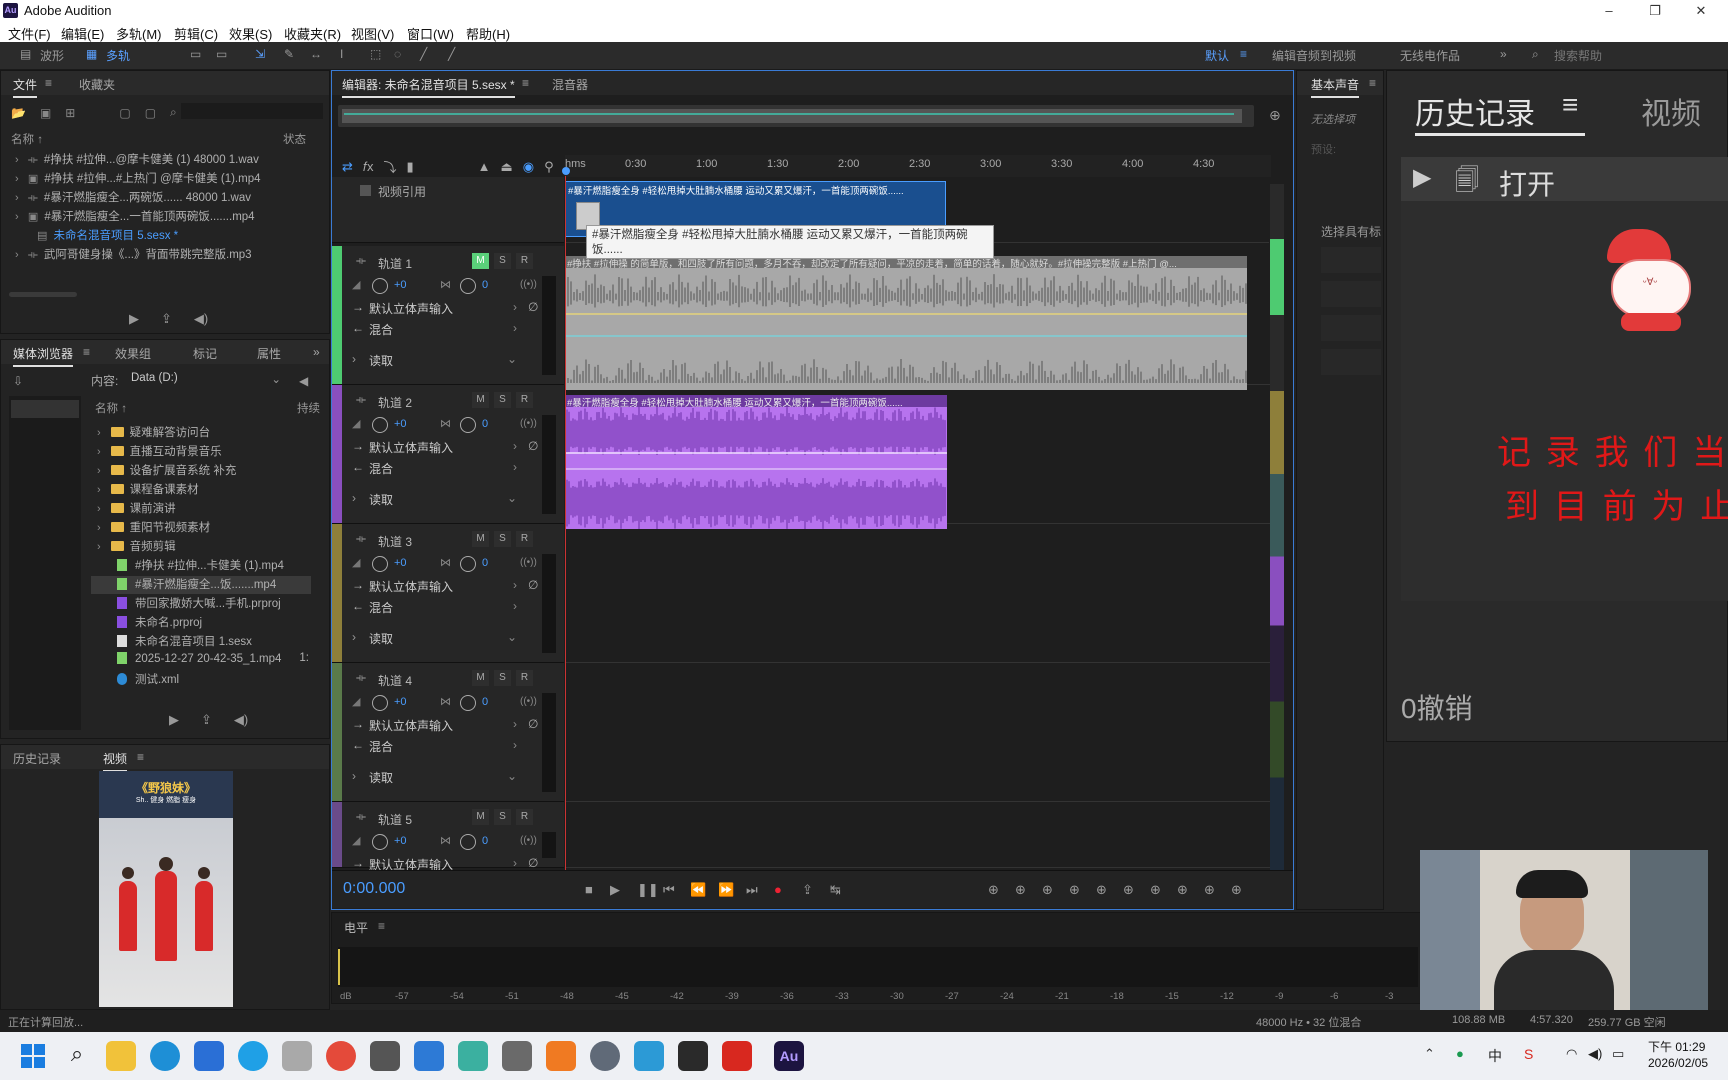 The height and width of the screenshot is (1080, 1728). Describe the element at coordinates (45, 409) in the screenshot. I see `drive-node` at that location.